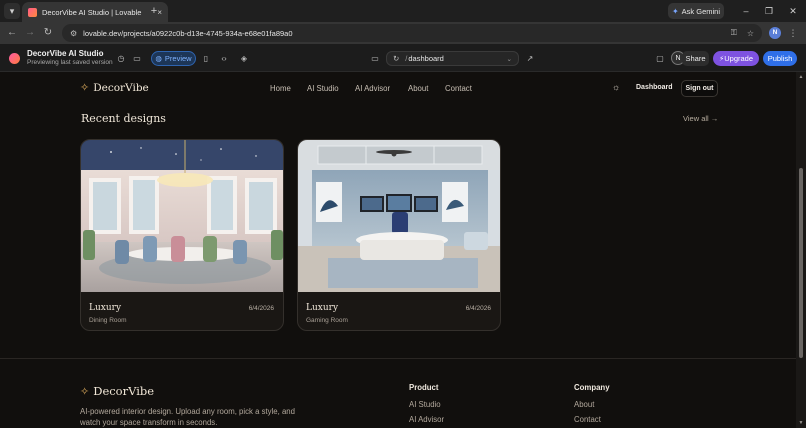 This screenshot has width=806, height=428. I want to click on site-info-icon: ⚙, so click(73, 33).